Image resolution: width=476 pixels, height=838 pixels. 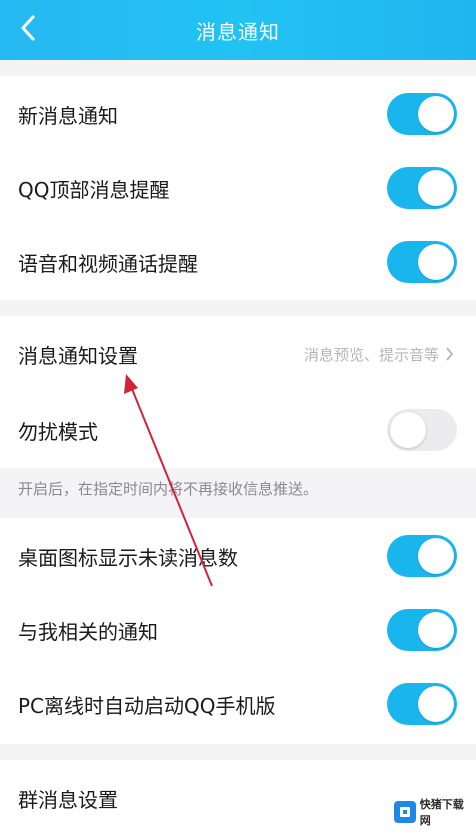 I want to click on row-pc-offline-auto-start: PC离线时自动启动QQ手机版, so click(x=238, y=704).